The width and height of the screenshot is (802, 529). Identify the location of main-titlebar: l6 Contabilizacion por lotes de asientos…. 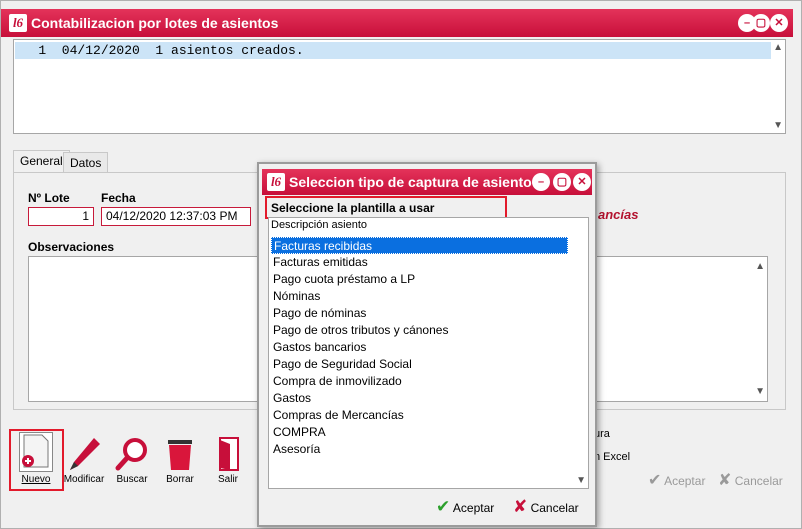
(397, 23).